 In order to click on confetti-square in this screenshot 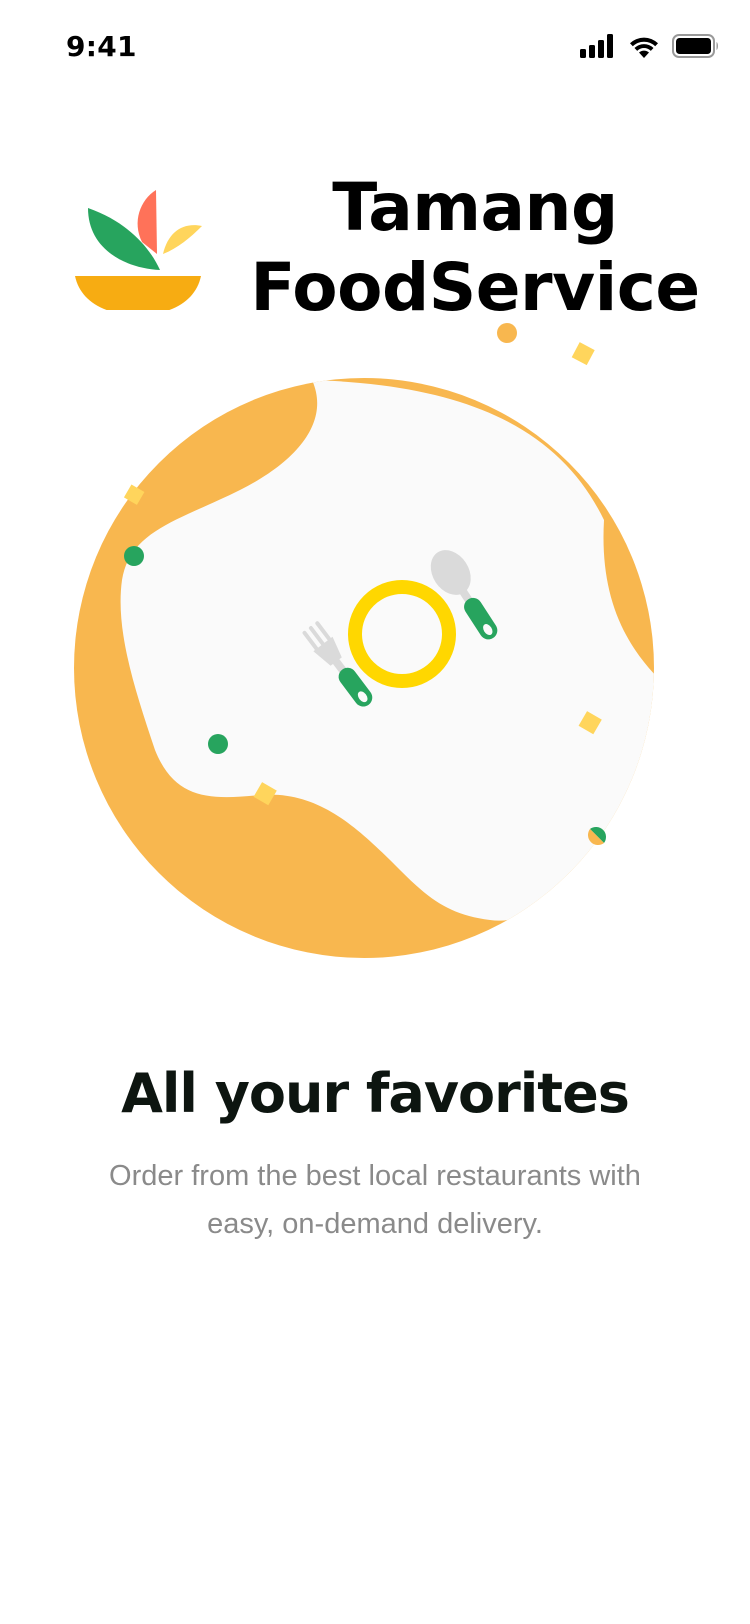, I will do `click(583, 354)`.